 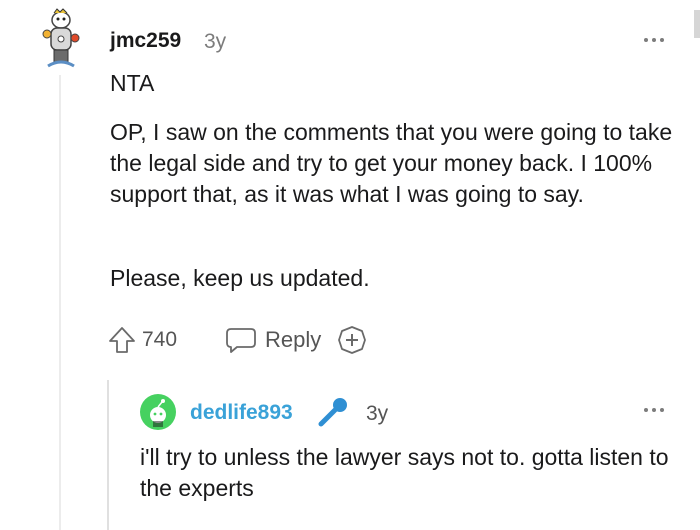 What do you see at coordinates (61, 40) in the screenshot?
I see `user-avatar` at bounding box center [61, 40].